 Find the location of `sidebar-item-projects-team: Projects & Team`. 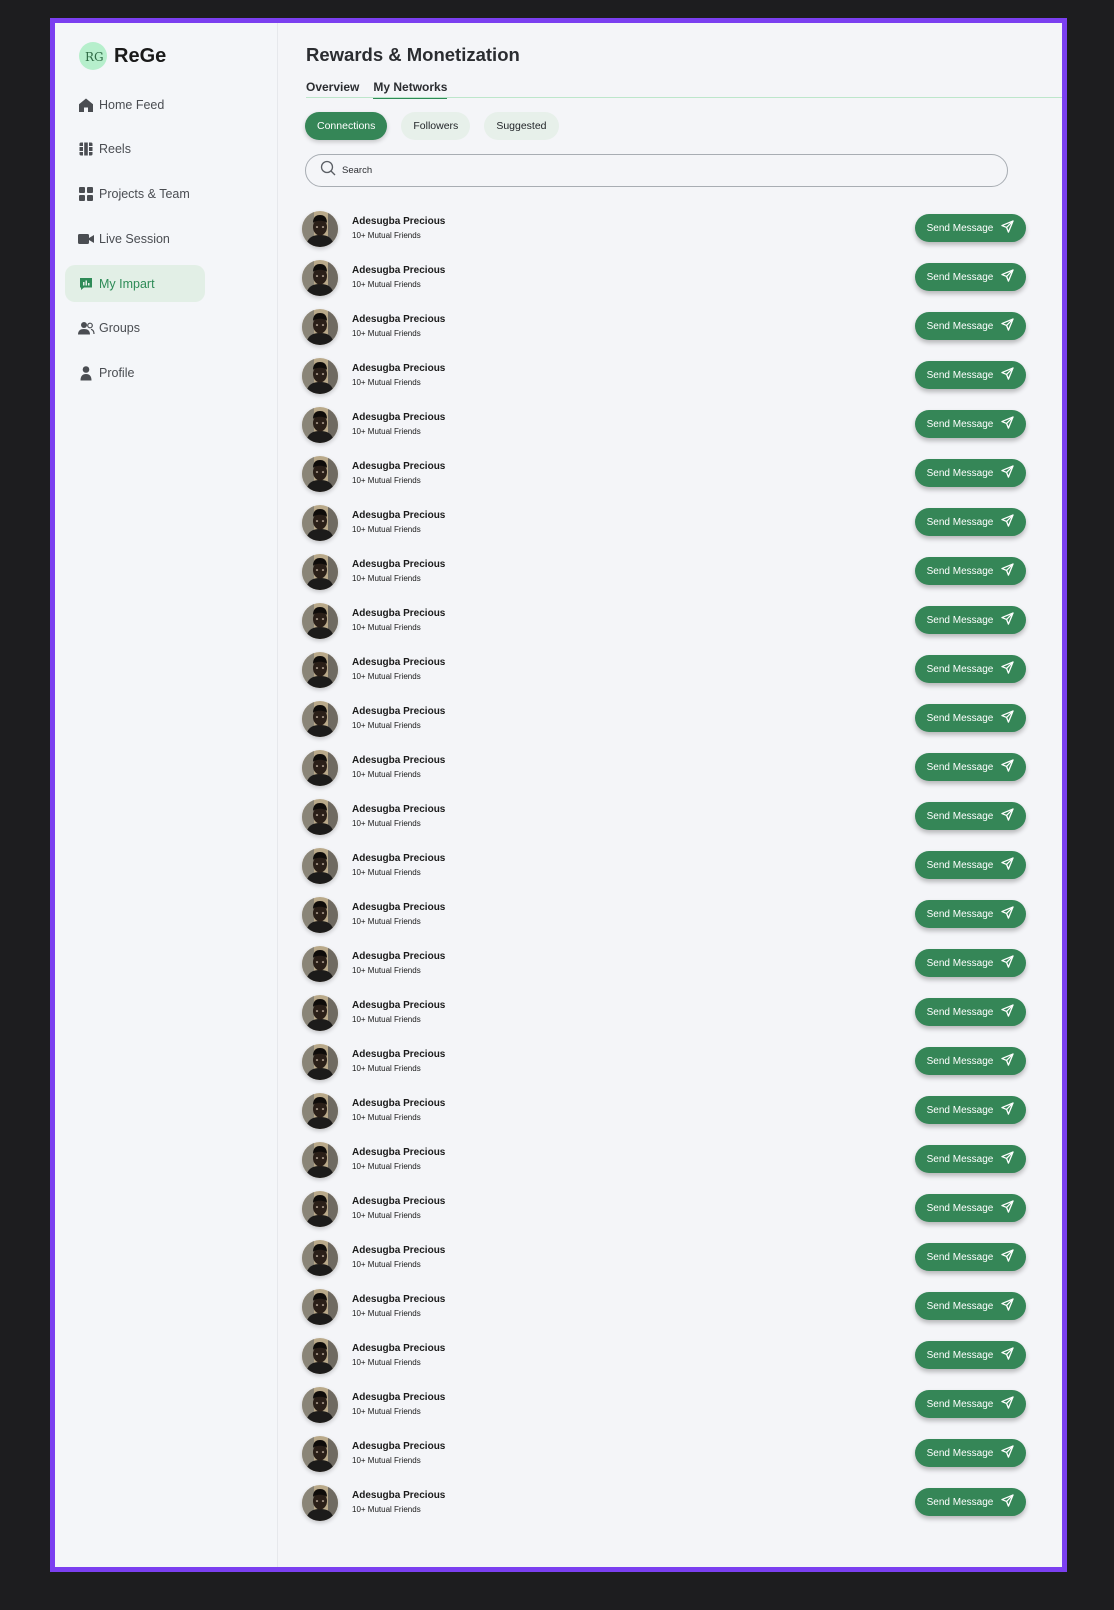

sidebar-item-projects-team: Projects & Team is located at coordinates (135, 194).